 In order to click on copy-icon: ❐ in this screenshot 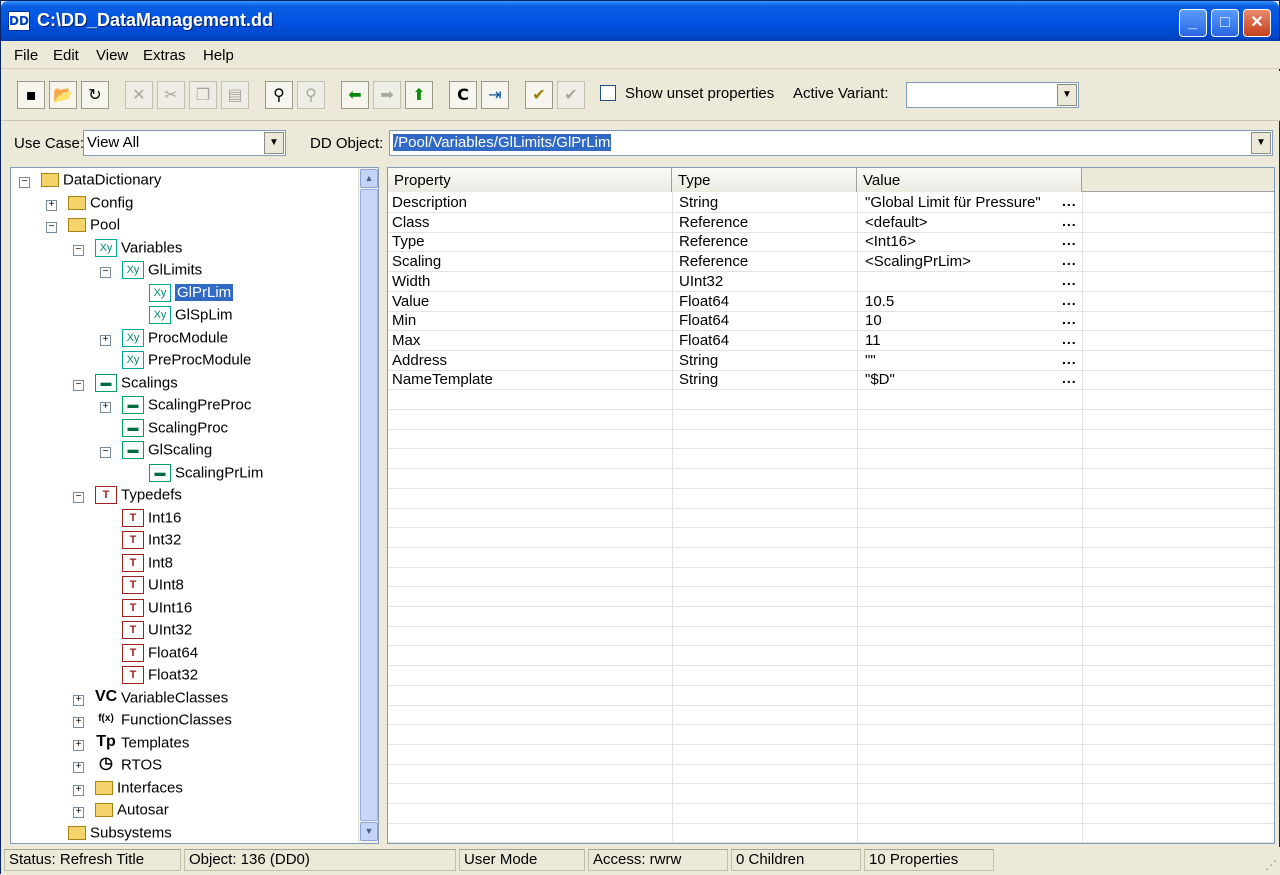, I will do `click(203, 95)`.